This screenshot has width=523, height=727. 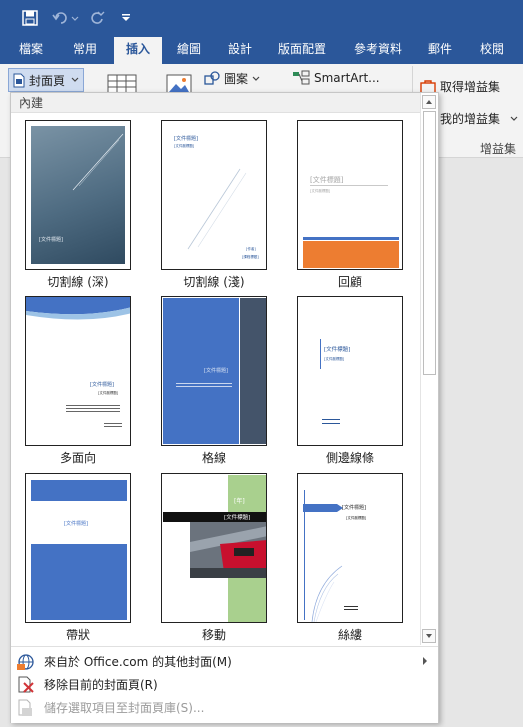 I want to click on save-icon, so click(x=30, y=18).